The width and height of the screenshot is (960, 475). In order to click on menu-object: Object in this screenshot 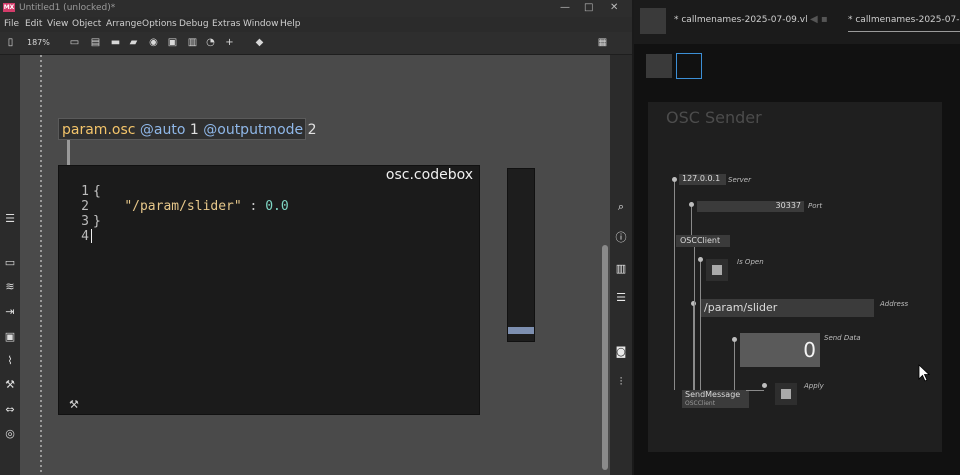, I will do `click(86, 24)`.